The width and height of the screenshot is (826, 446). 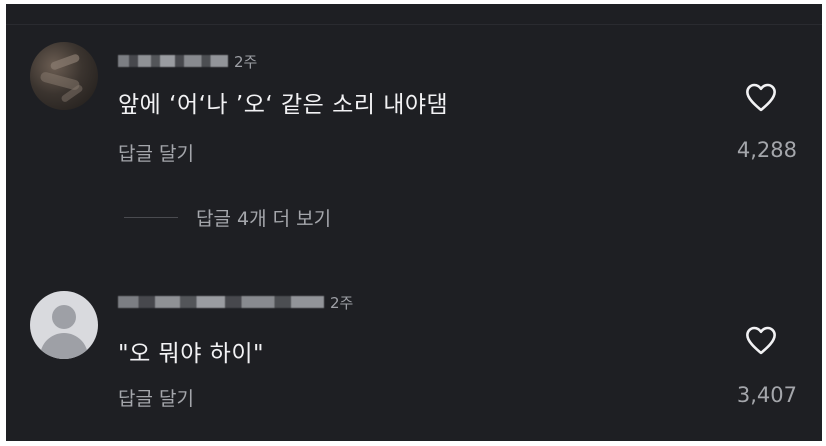 I want to click on divider-line, so click(x=151, y=217).